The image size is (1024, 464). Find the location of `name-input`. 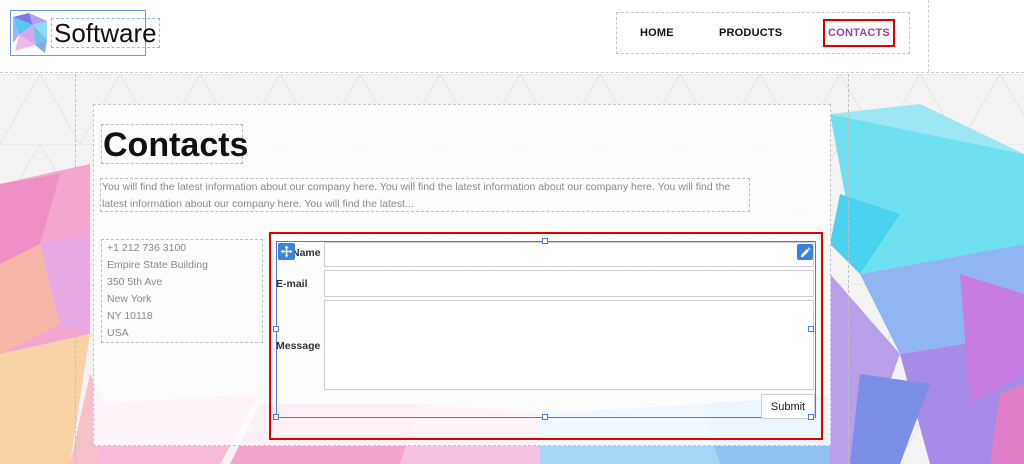

name-input is located at coordinates (569, 254).